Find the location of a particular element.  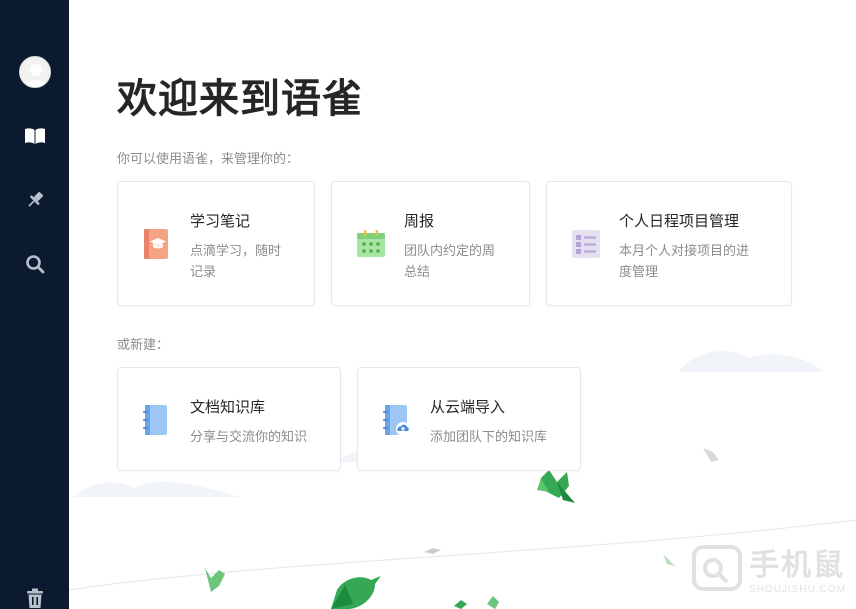

card-title: 文档知识库 is located at coordinates (228, 407).